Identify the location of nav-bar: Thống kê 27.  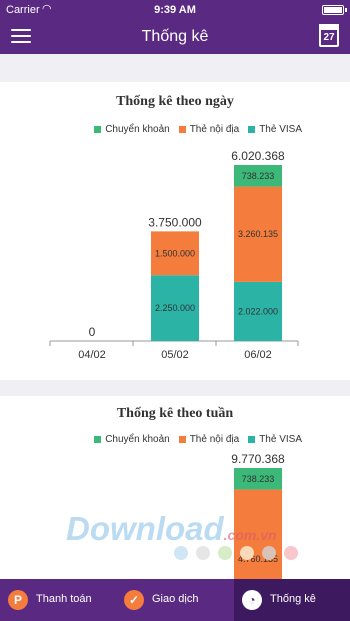
(175, 37).